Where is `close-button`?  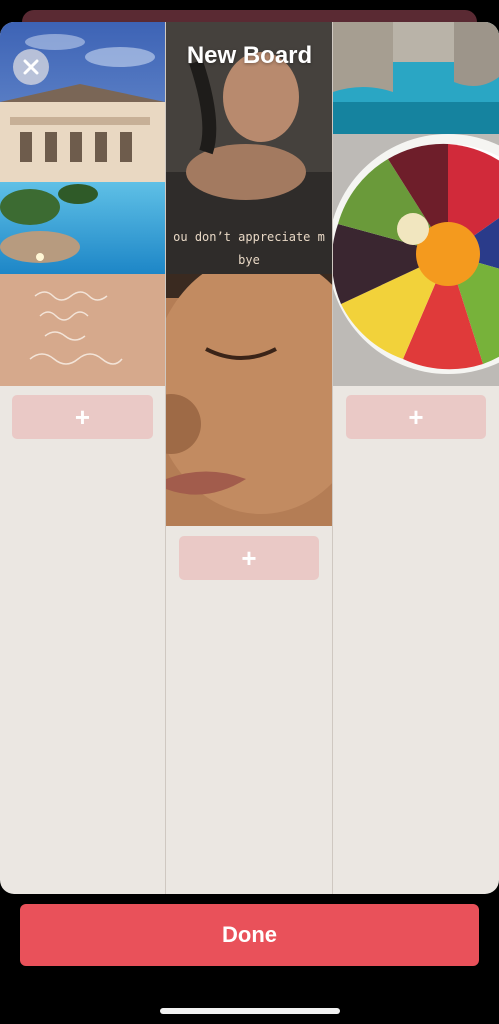
close-button is located at coordinates (31, 67).